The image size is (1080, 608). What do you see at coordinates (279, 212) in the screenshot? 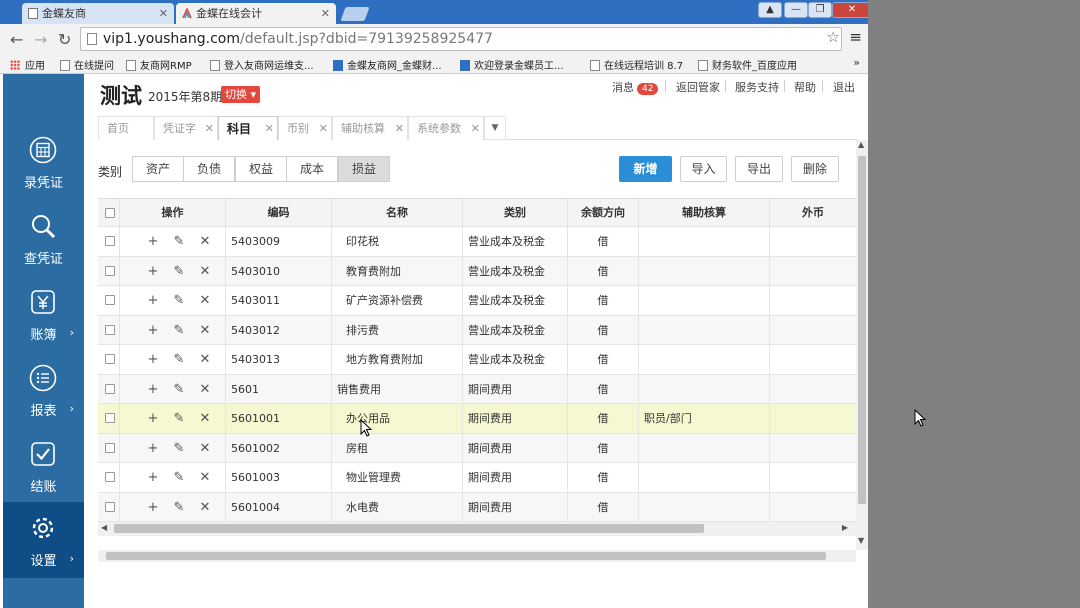
I see `column-header-code: 编码` at bounding box center [279, 212].